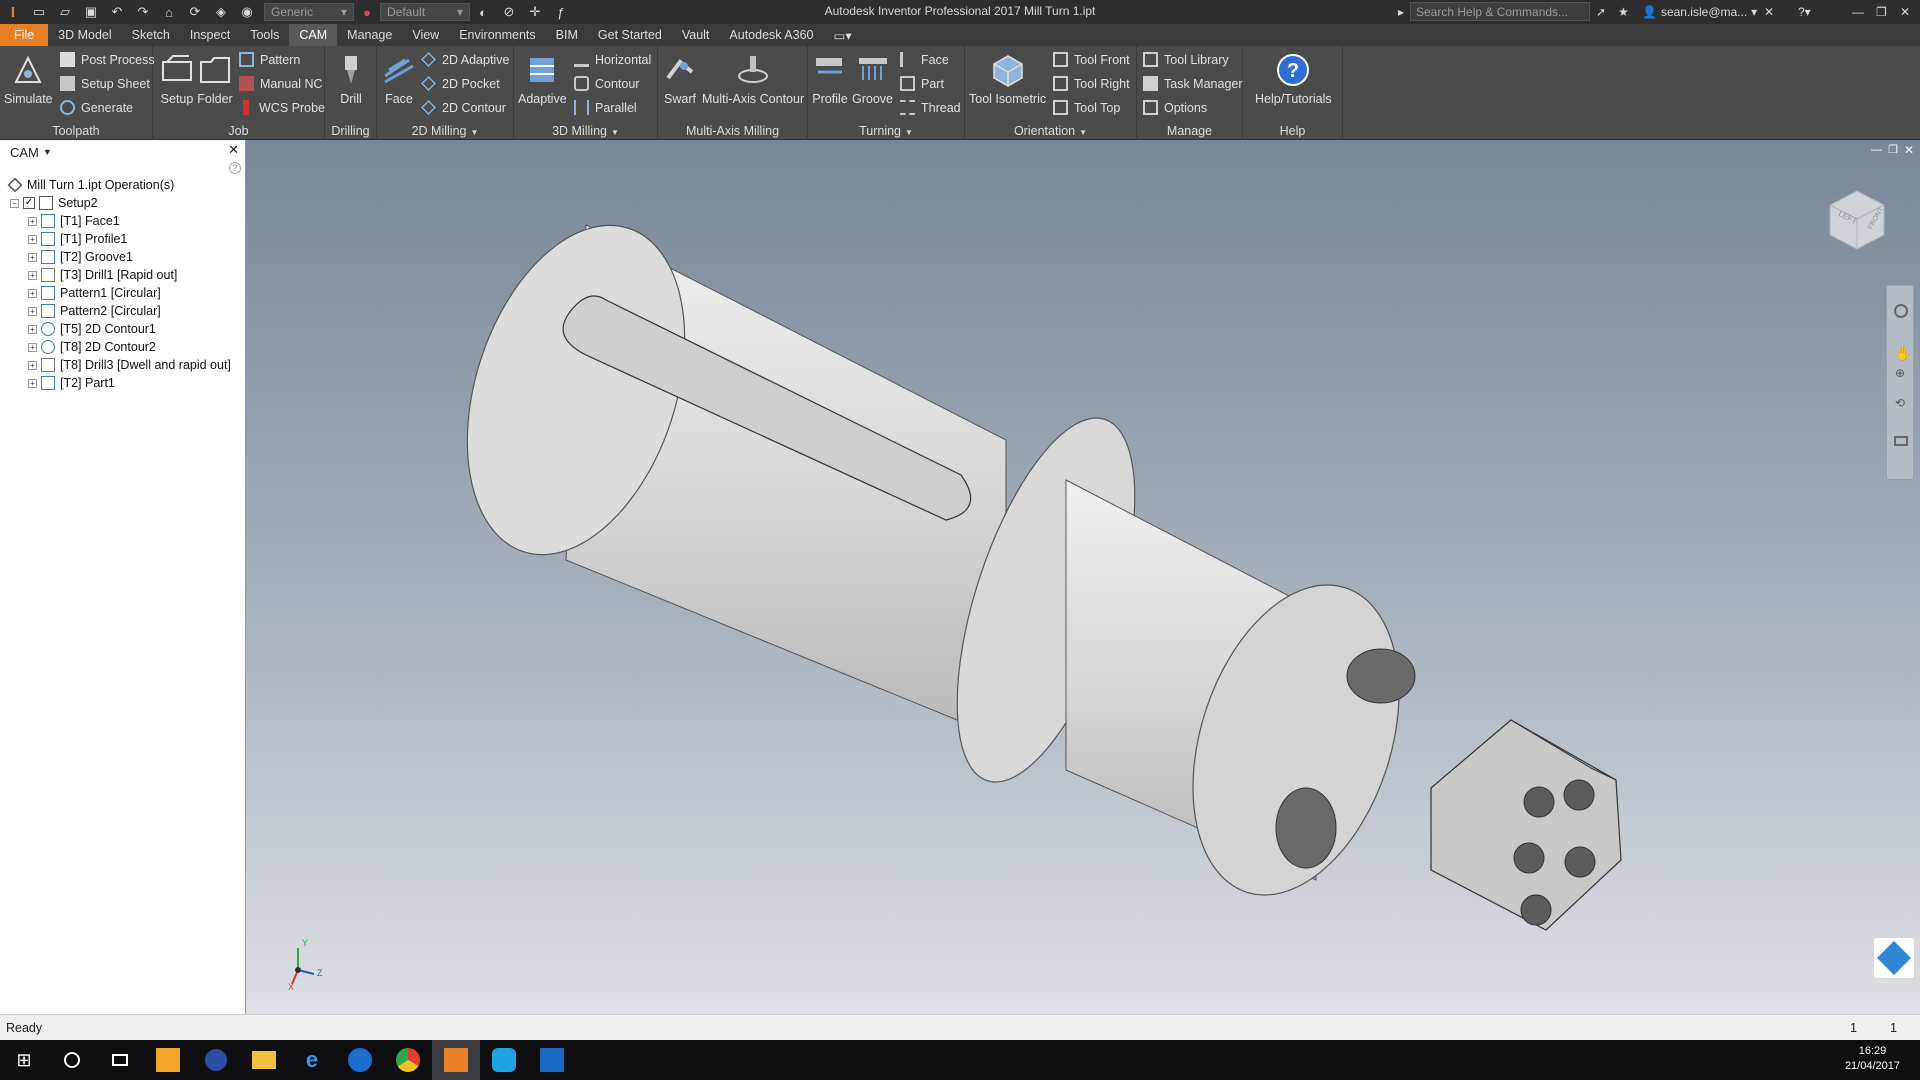 This screenshot has height=1080, width=1920. Describe the element at coordinates (445, 131) in the screenshot. I see `panel-title-2d-milling: 2D Milling ▼` at that location.